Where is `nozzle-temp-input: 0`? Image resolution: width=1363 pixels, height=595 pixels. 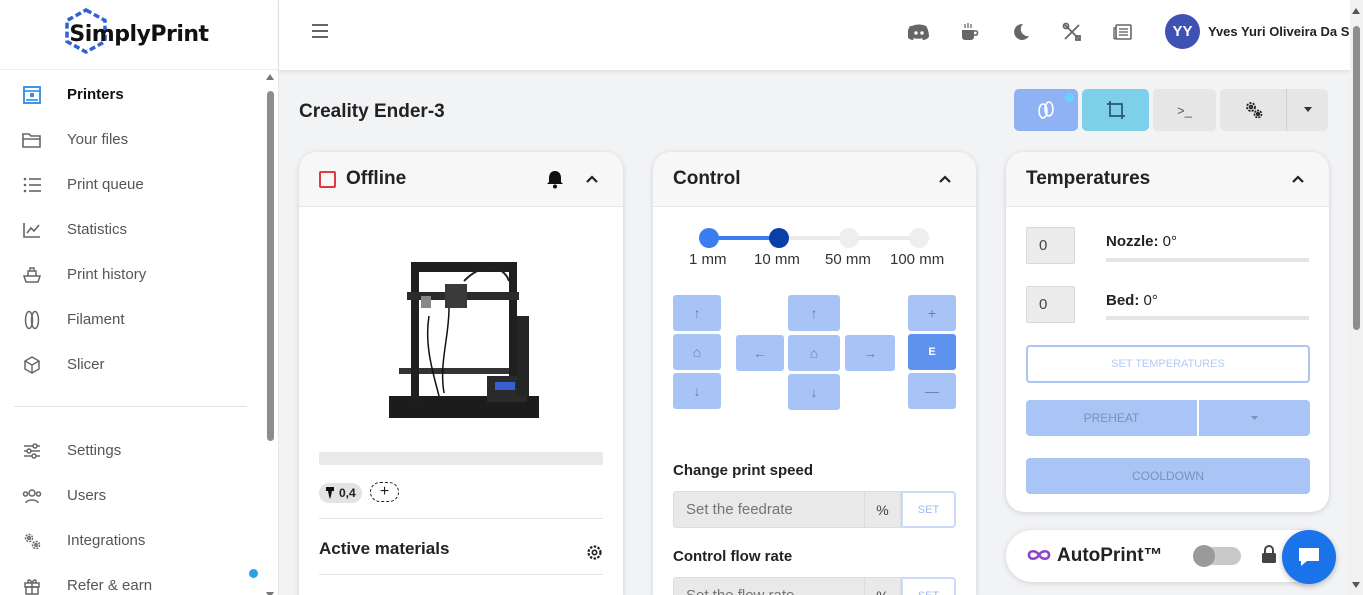
nozzle-temp-input: 0 is located at coordinates (1050, 245).